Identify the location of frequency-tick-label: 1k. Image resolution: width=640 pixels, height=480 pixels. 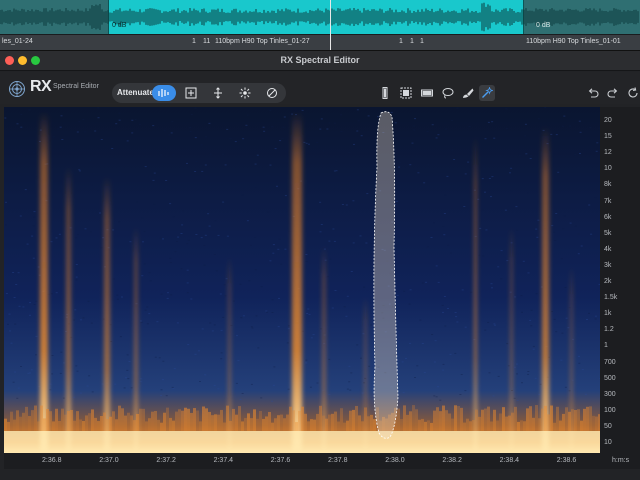
(608, 314).